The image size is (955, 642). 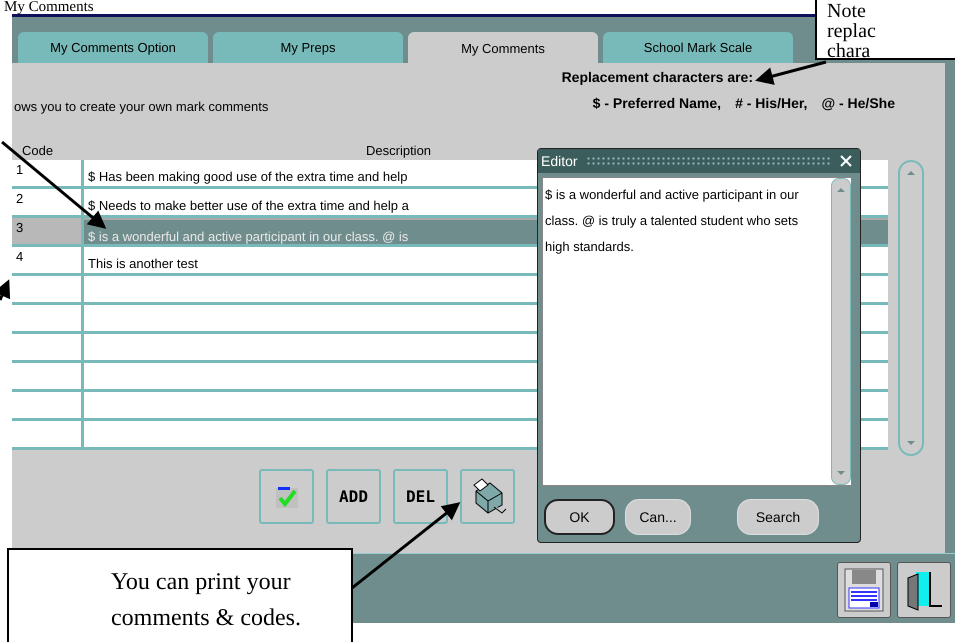 I want to click on tab: My Comments, so click(x=503, y=48).